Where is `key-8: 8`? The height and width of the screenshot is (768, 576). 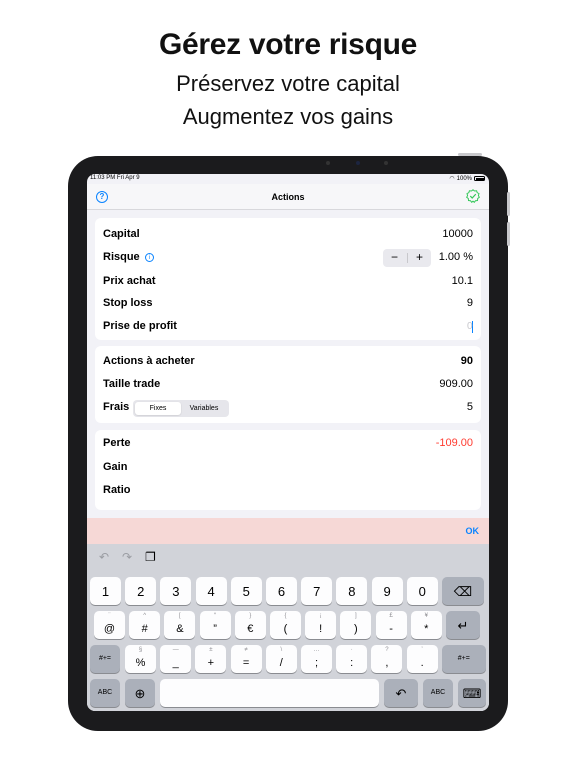
key-8: 8 is located at coordinates (352, 591).